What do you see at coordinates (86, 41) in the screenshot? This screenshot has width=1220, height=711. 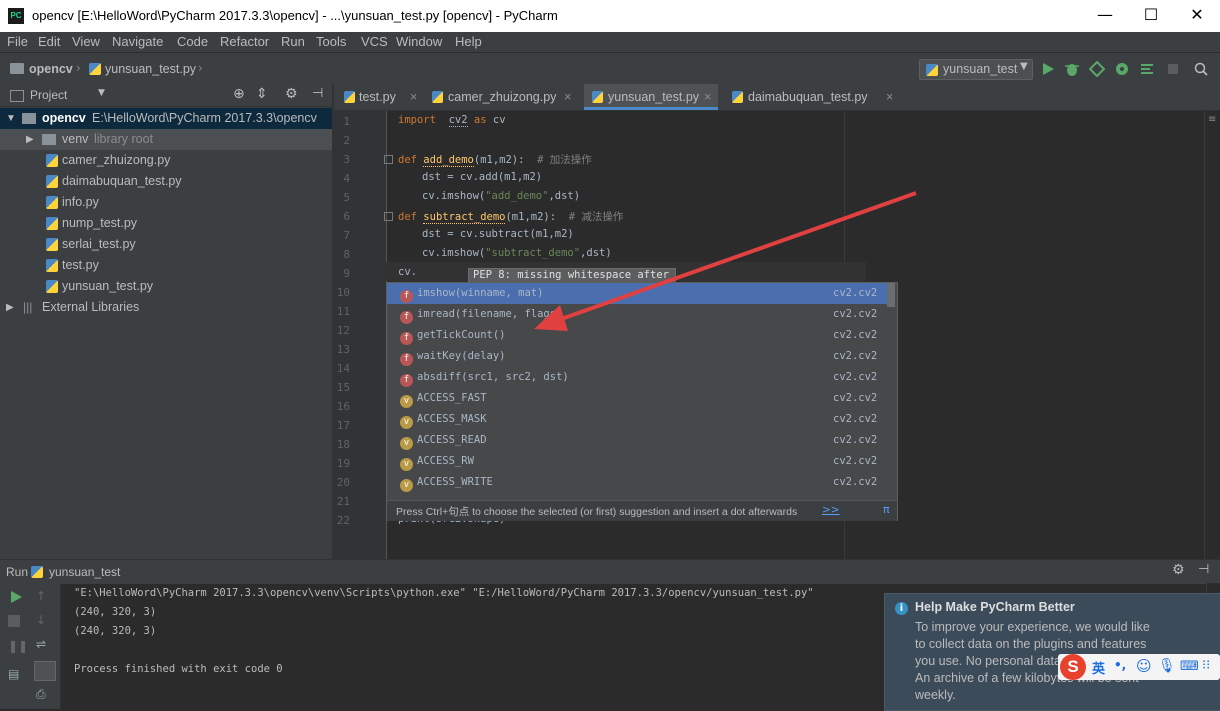 I see `menu-view: View` at bounding box center [86, 41].